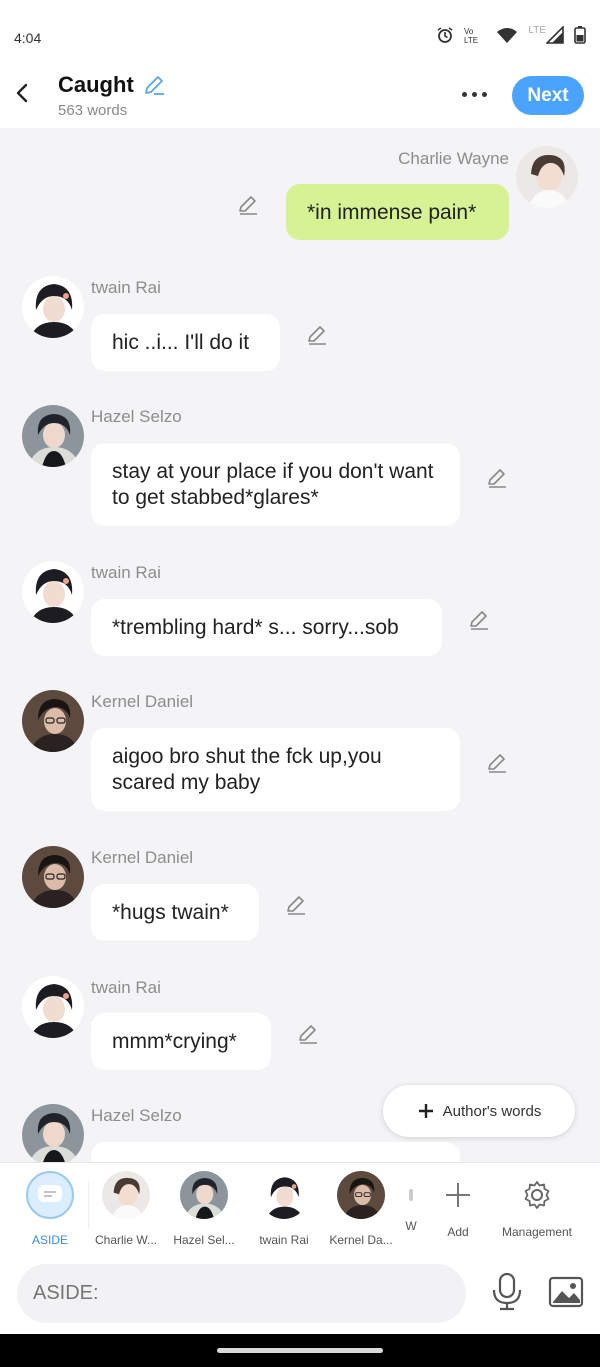 The image size is (600, 1367). Describe the element at coordinates (23, 93) in the screenshot. I see `back-icon` at that location.